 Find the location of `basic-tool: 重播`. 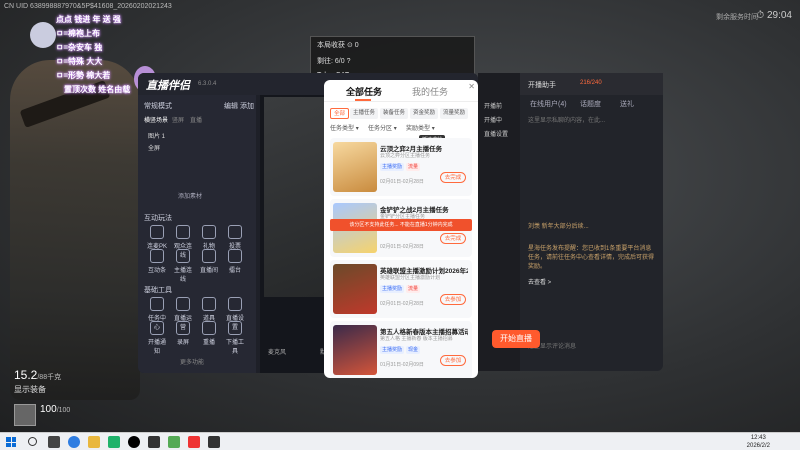

basic-tool: 重播 is located at coordinates (209, 333).